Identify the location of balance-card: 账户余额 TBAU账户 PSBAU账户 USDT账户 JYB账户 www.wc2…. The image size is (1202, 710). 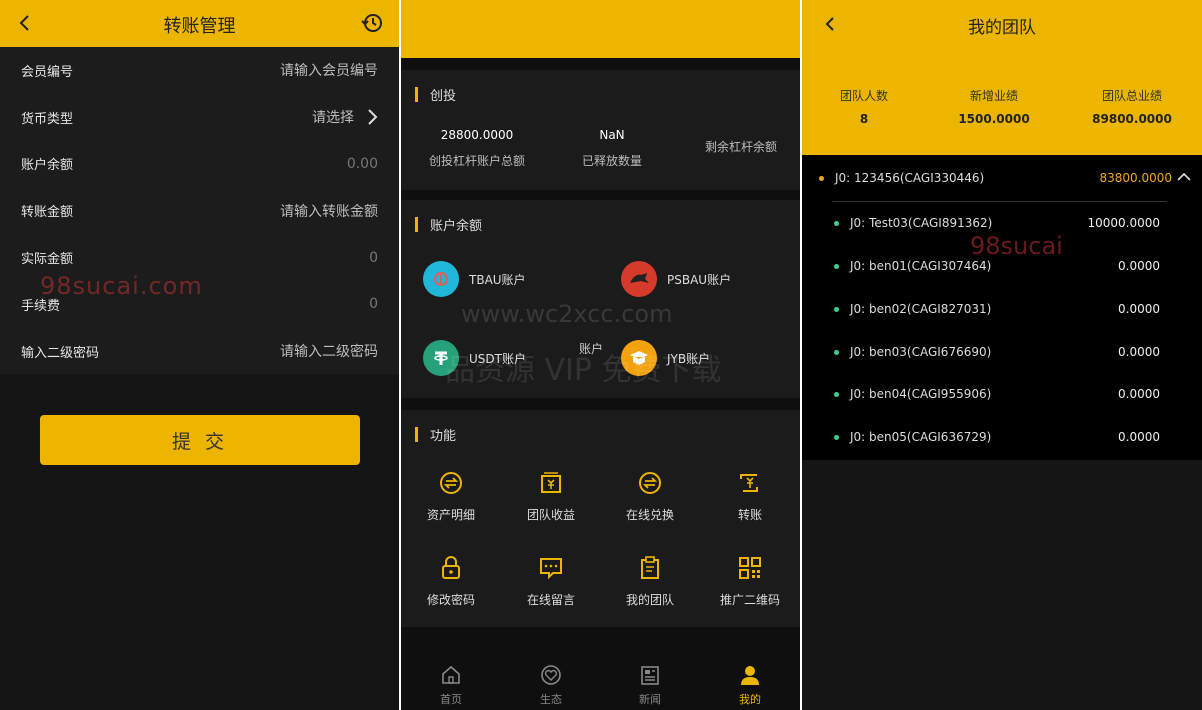
(600, 299).